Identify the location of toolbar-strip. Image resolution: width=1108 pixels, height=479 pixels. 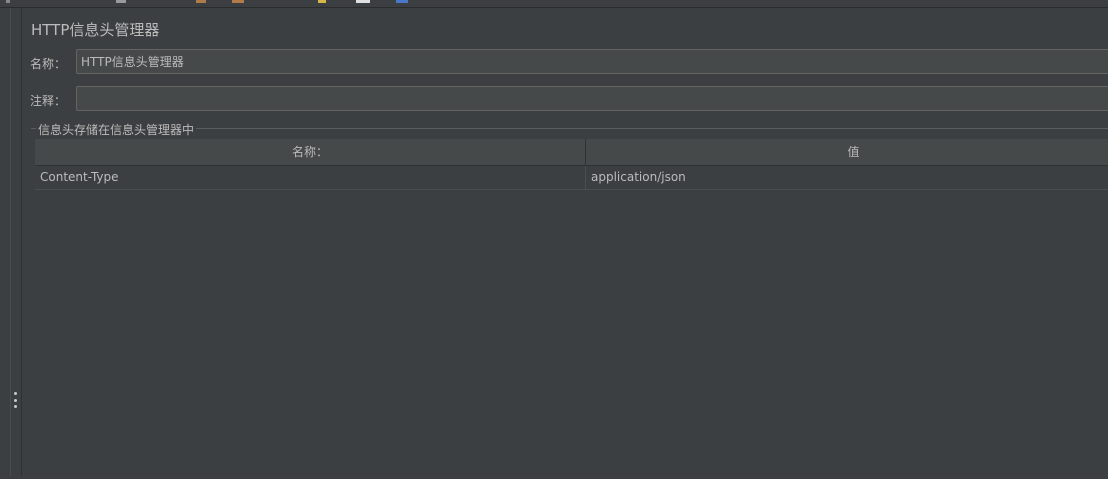
(554, 4).